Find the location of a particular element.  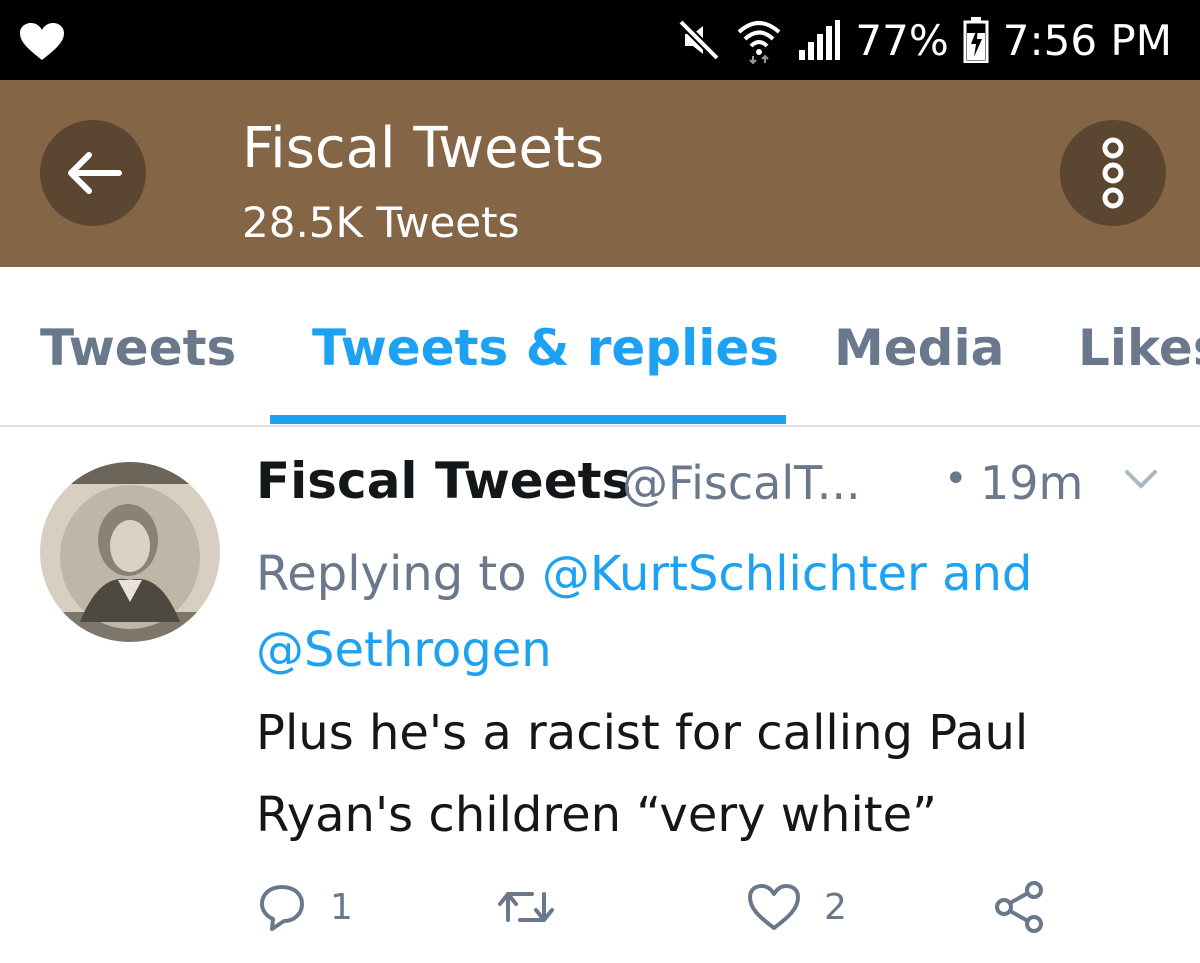

status-icons: 77% 7:56 PM is located at coordinates (924, 40).